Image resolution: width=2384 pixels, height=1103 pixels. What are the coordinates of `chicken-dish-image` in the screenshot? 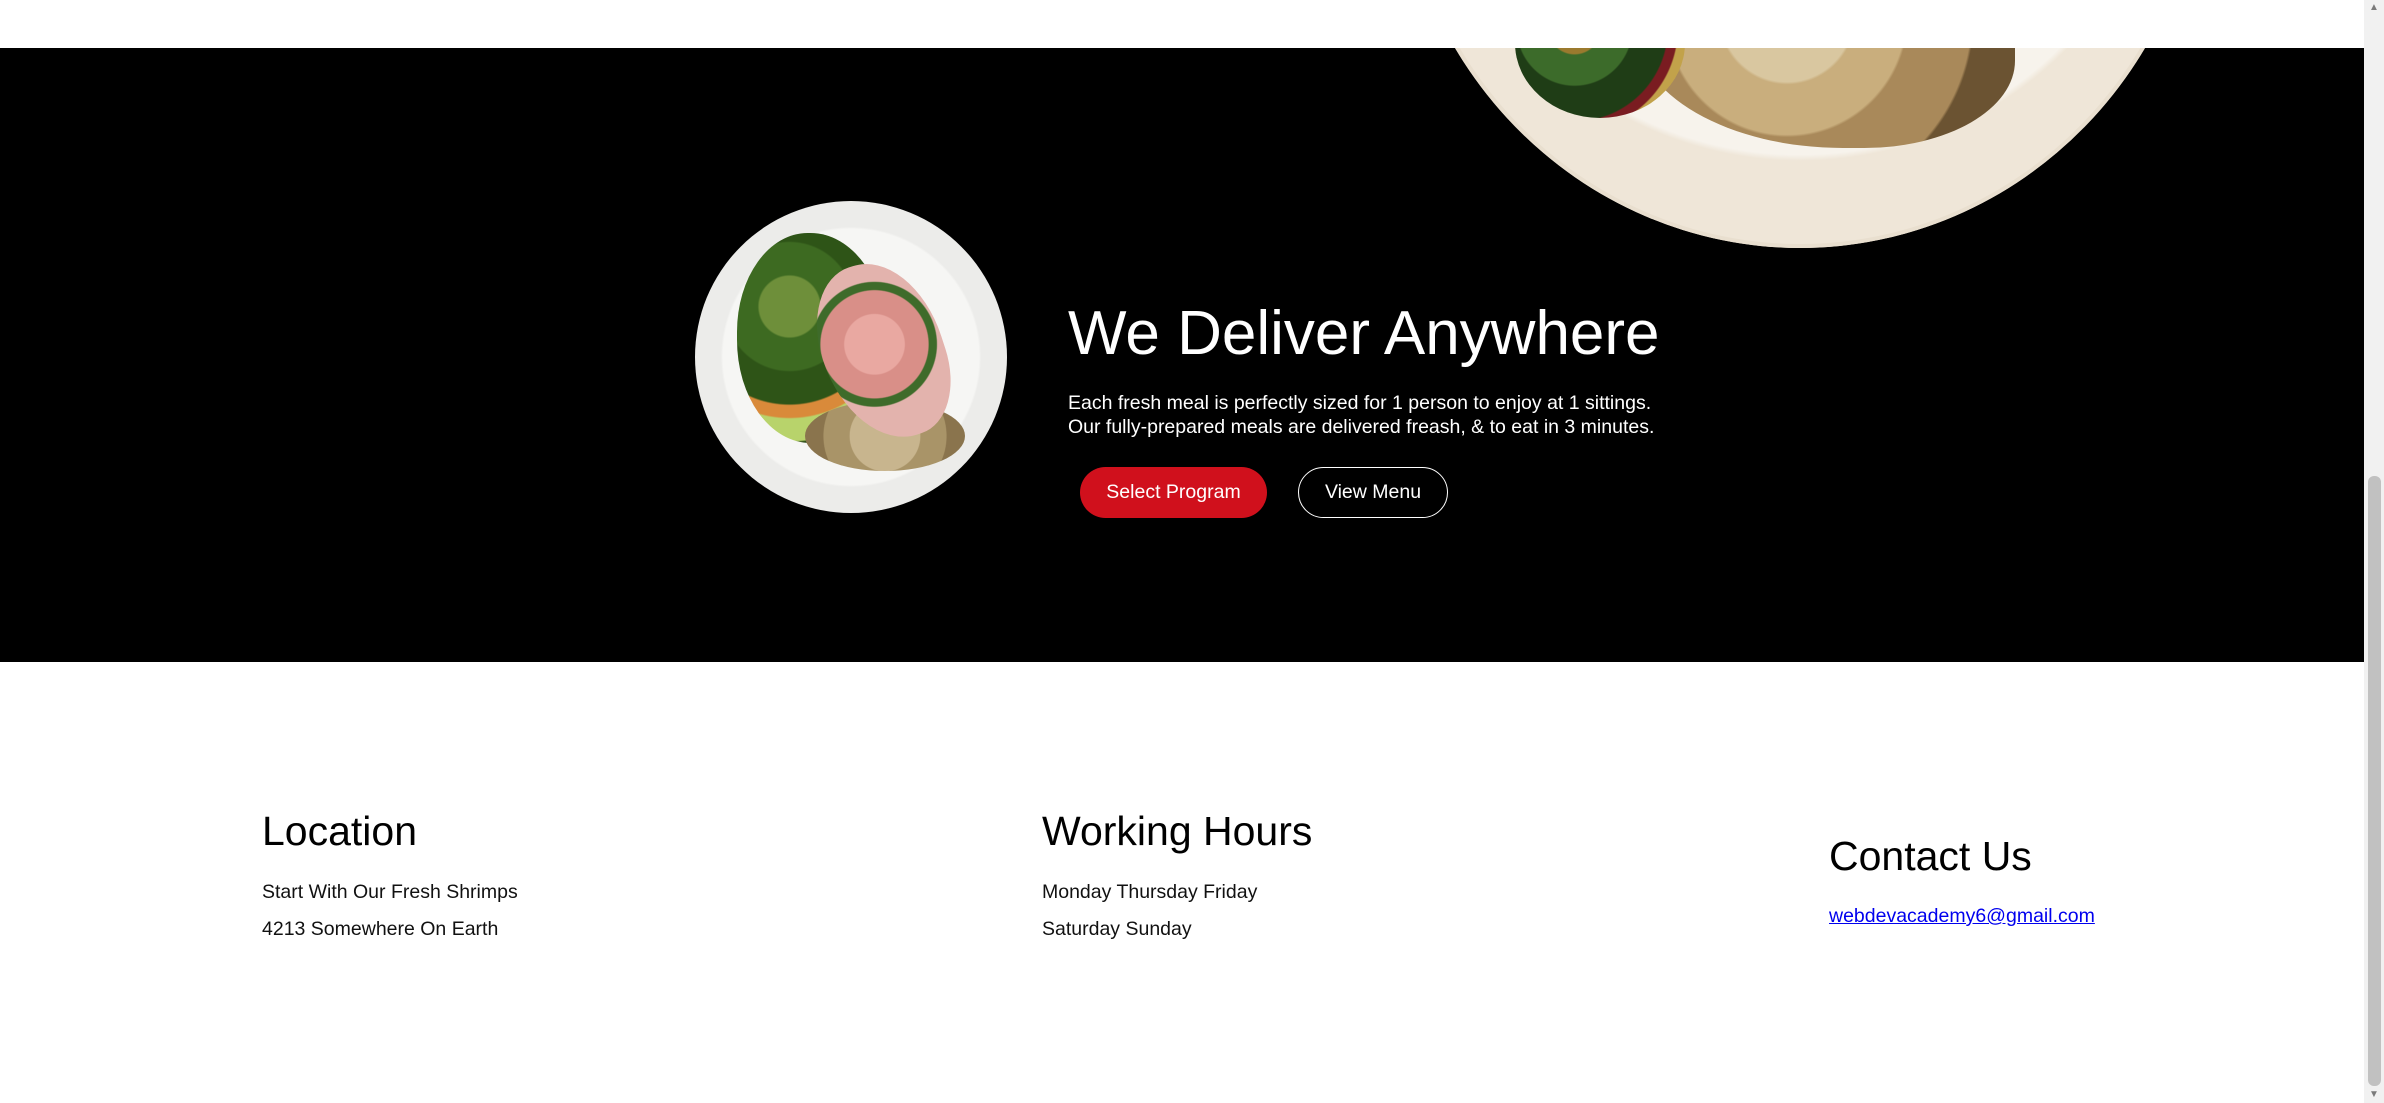 It's located at (1800, 148).